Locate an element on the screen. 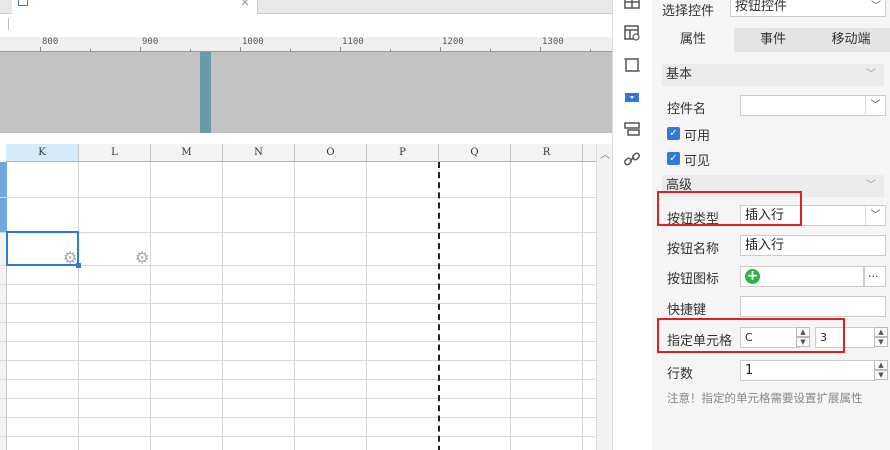 This screenshot has height=450, width=890. control-name-input: ﹀ is located at coordinates (813, 105).